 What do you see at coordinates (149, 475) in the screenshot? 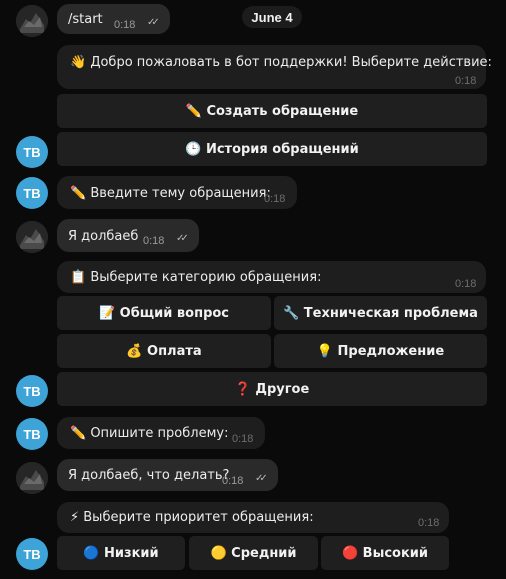
I see `message-text: Я долбаеб, что делать?` at bounding box center [149, 475].